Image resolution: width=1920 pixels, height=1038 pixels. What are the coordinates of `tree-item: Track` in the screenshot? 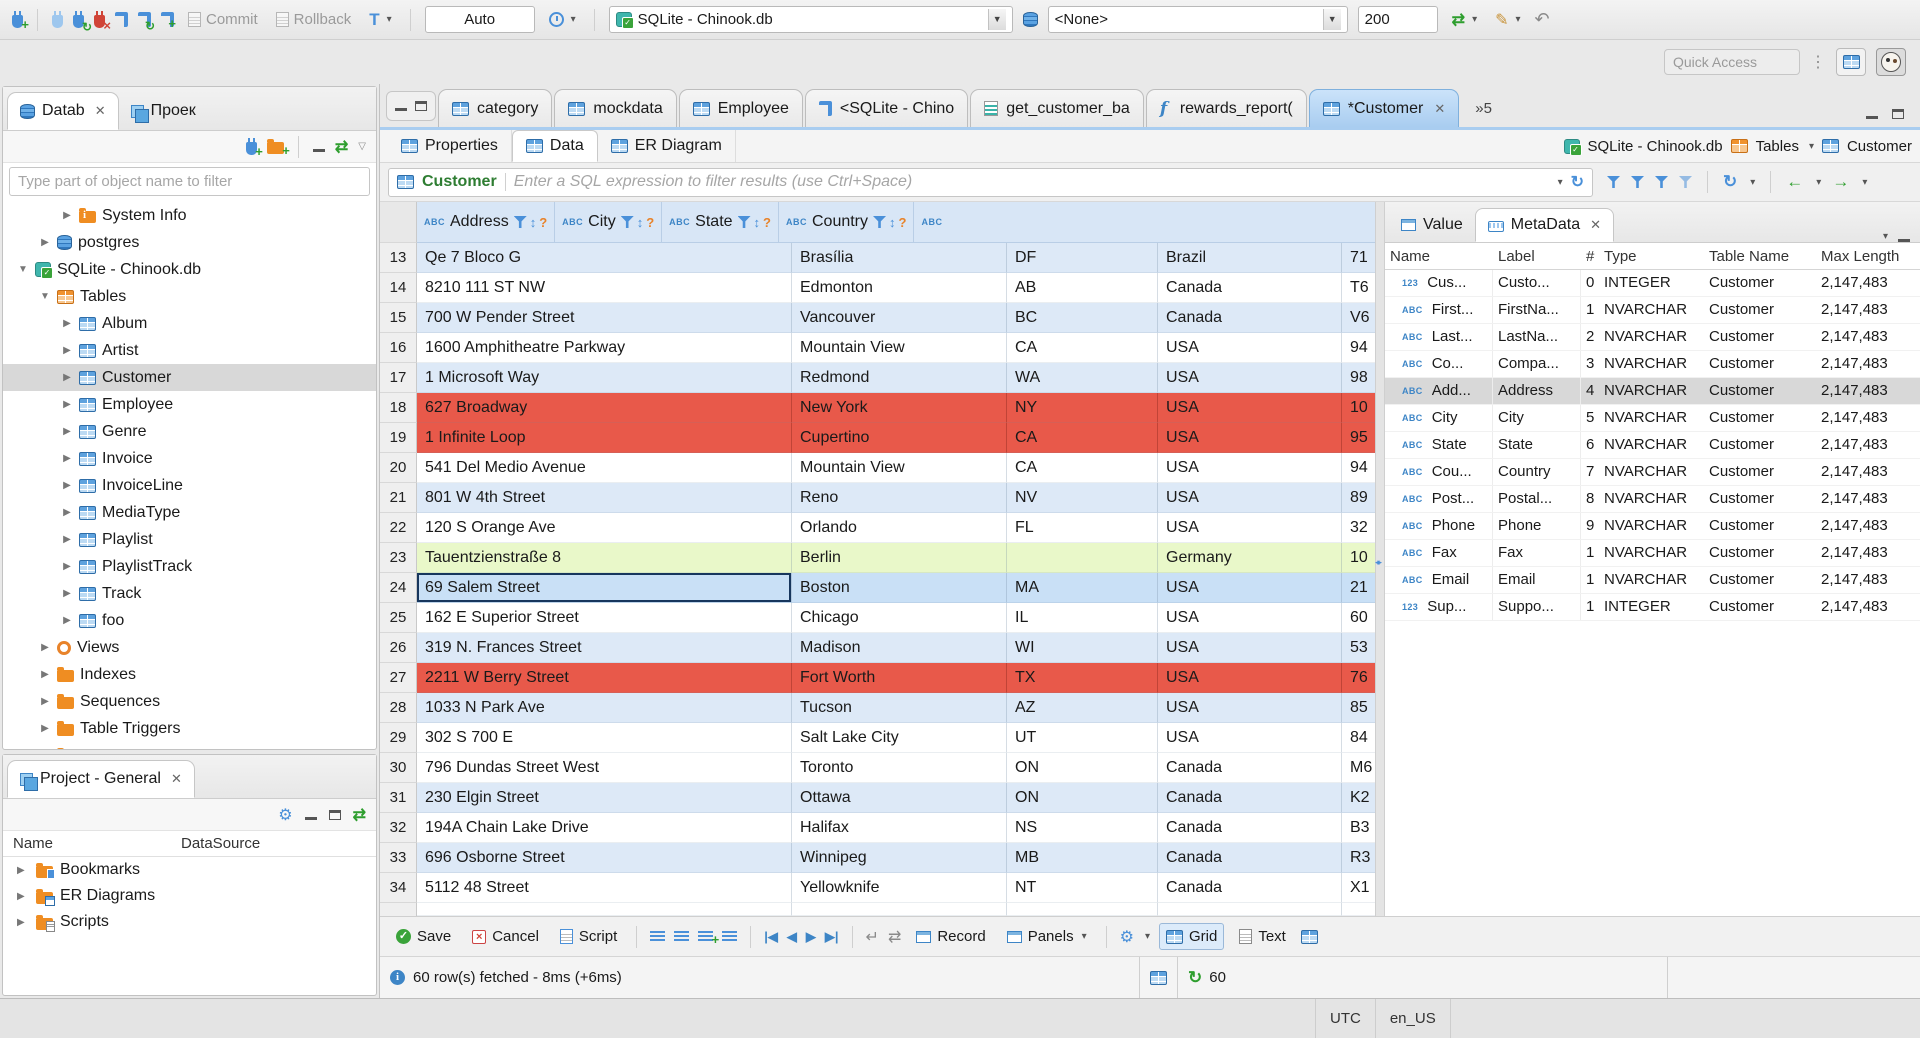 It's located at (189, 593).